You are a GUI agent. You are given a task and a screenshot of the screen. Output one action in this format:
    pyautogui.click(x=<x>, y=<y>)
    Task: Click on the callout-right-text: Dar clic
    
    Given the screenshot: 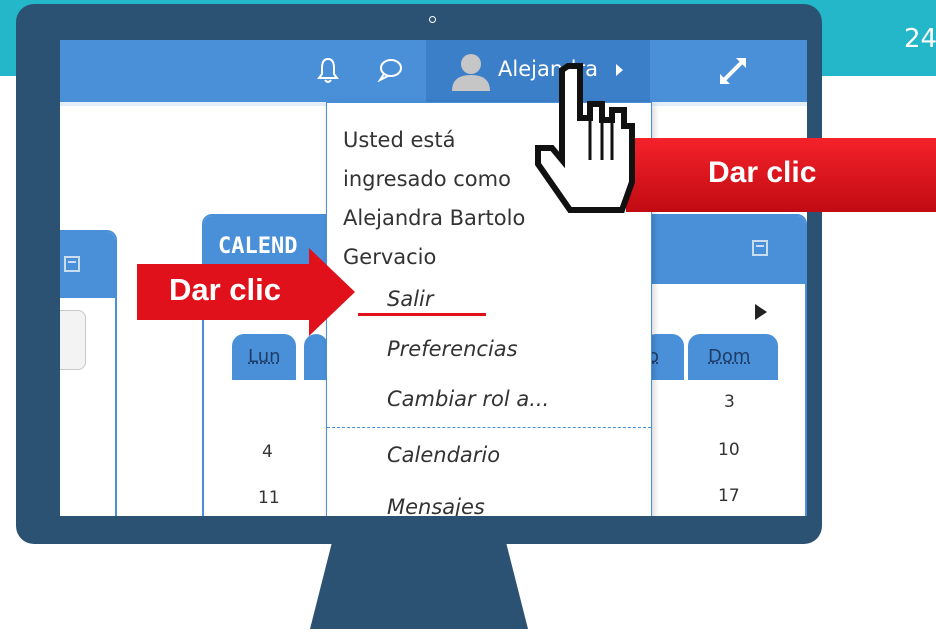 What is the action you would take?
    pyautogui.click(x=762, y=172)
    